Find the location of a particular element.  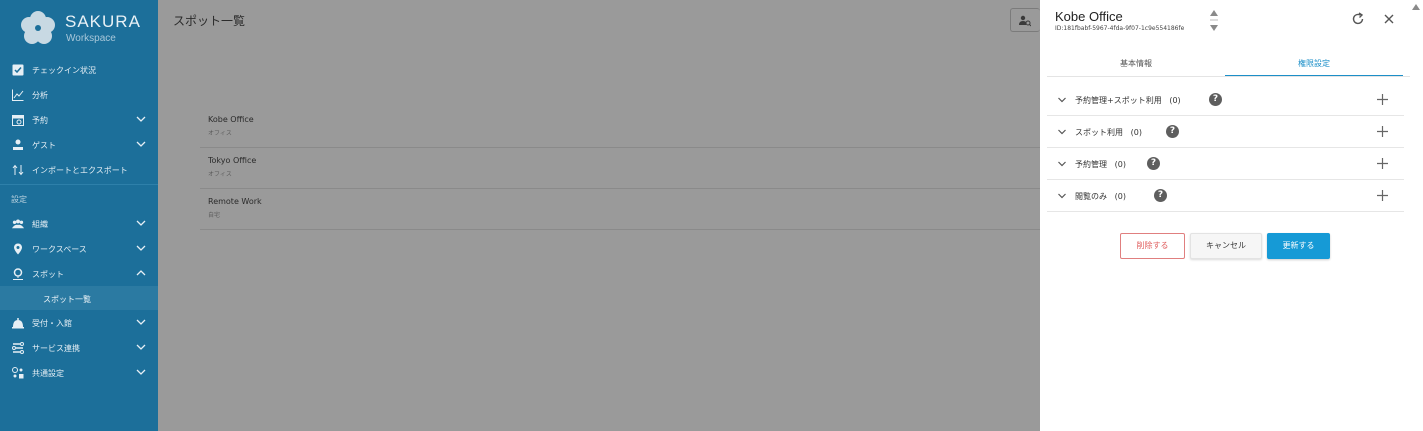

sidebar-item-label: チェックイン状況 is located at coordinates (64, 70).